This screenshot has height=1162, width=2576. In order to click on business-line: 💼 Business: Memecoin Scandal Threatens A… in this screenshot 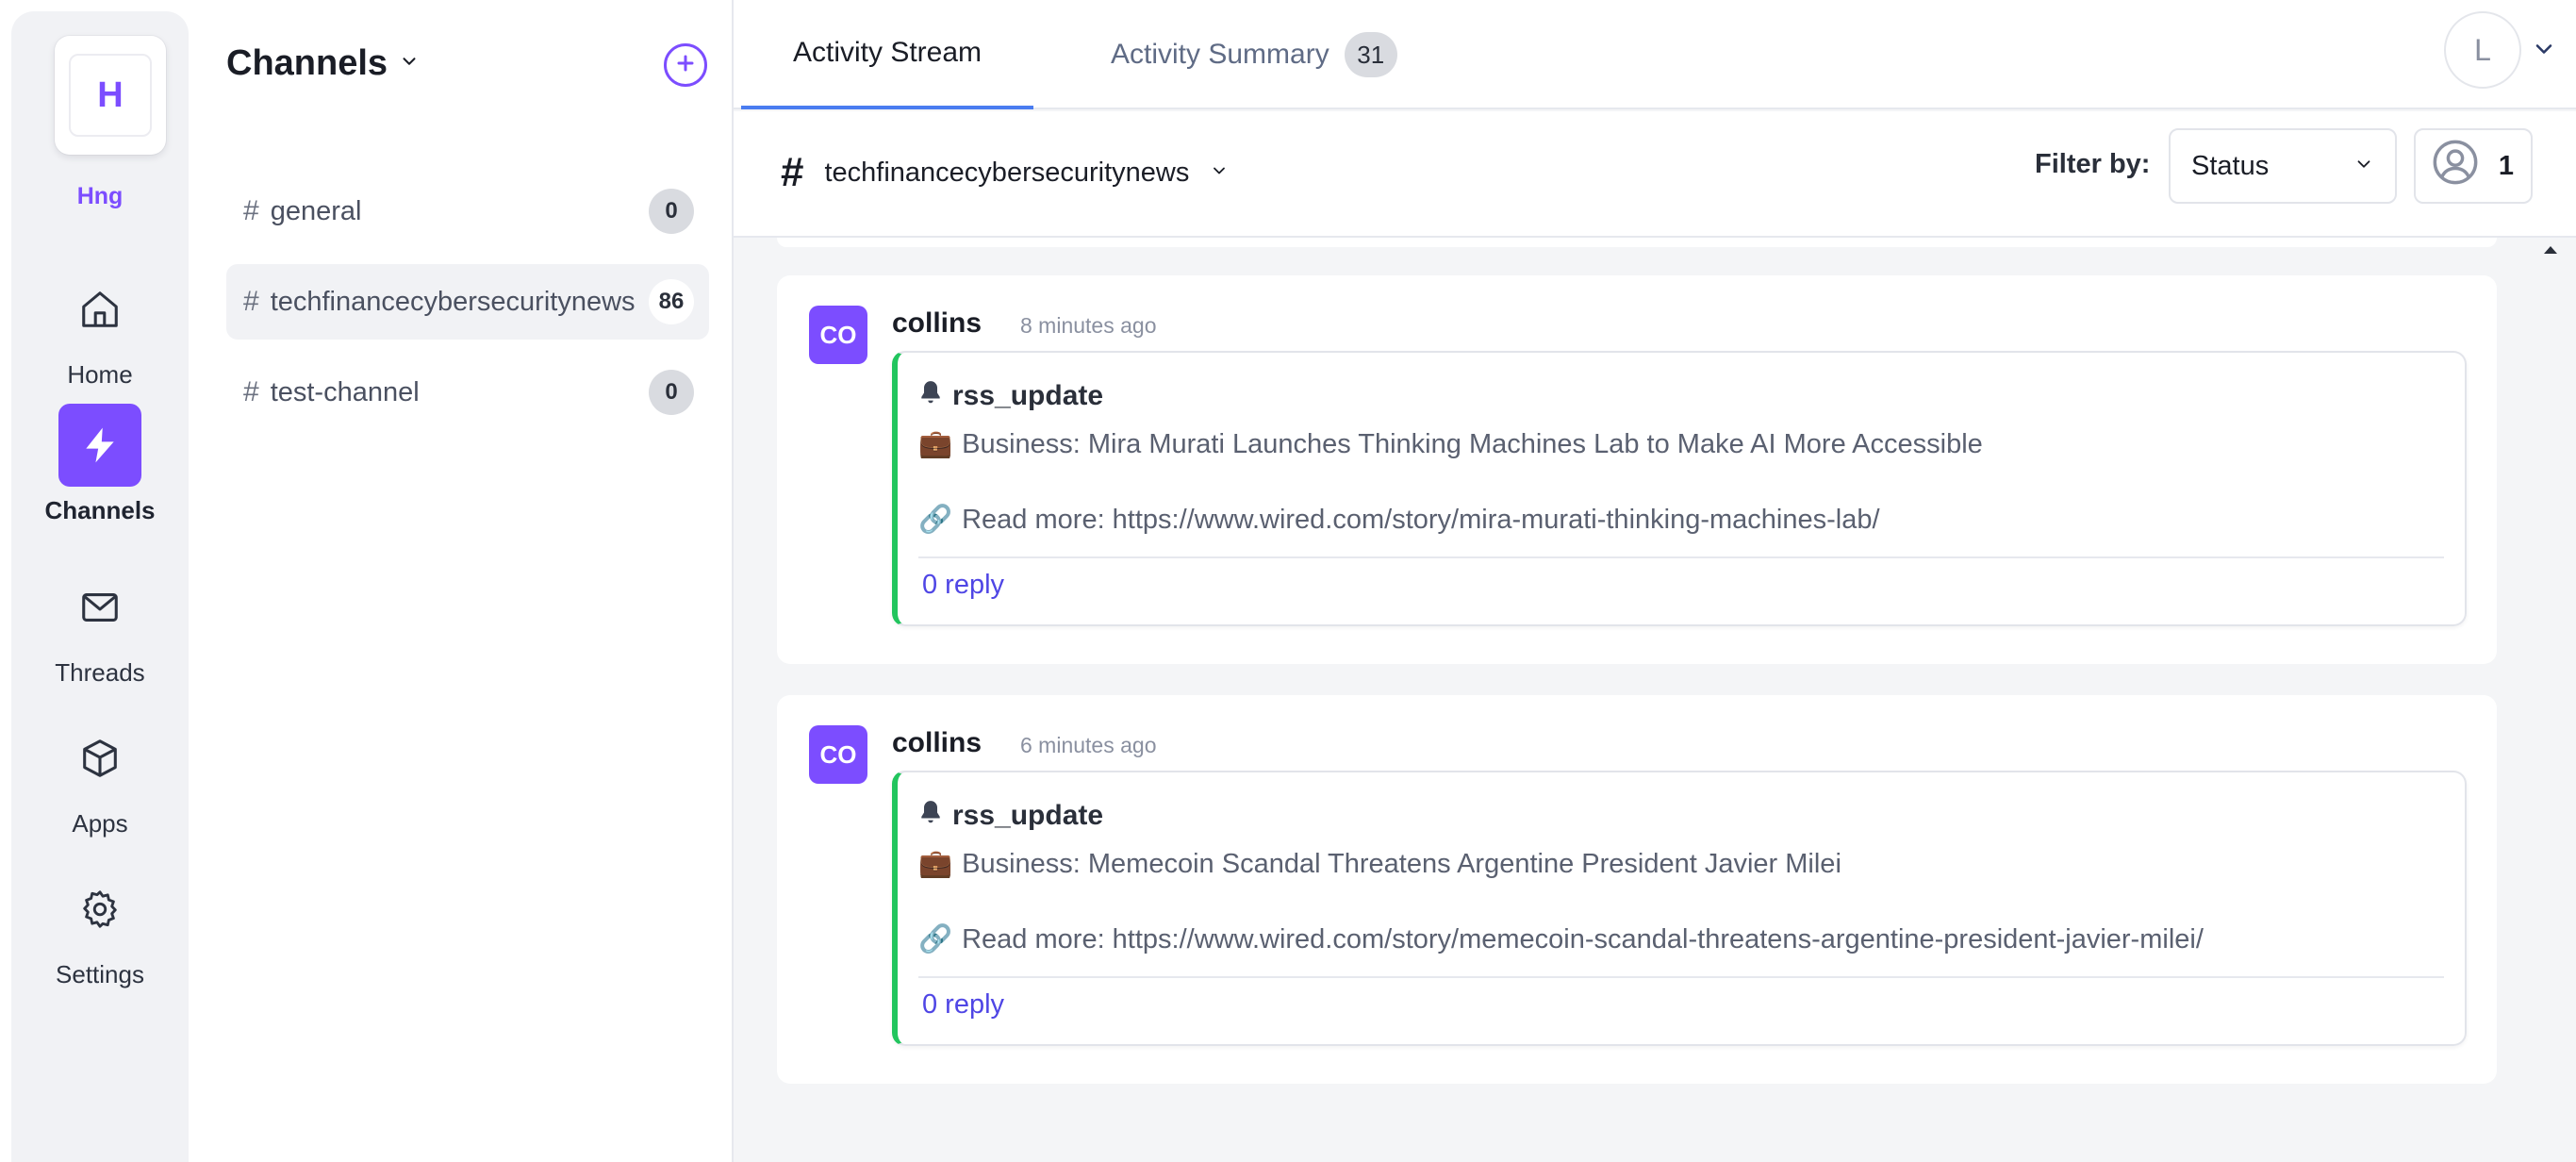, I will do `click(1379, 864)`.